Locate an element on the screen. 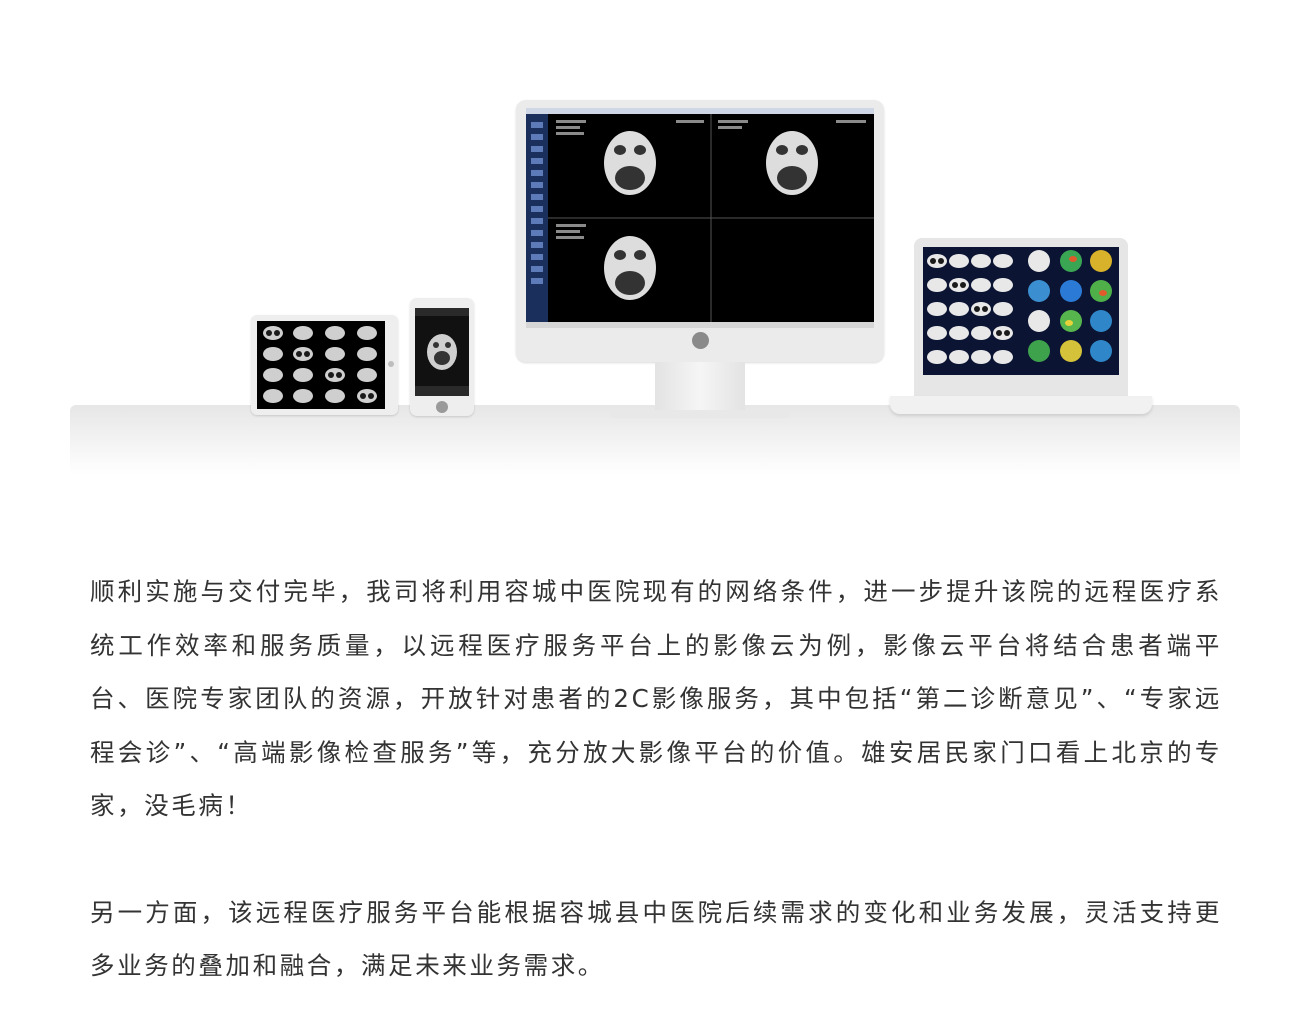 Image resolution: width=1312 pixels, height=1010 pixels. laptop-base is located at coordinates (1021, 405).